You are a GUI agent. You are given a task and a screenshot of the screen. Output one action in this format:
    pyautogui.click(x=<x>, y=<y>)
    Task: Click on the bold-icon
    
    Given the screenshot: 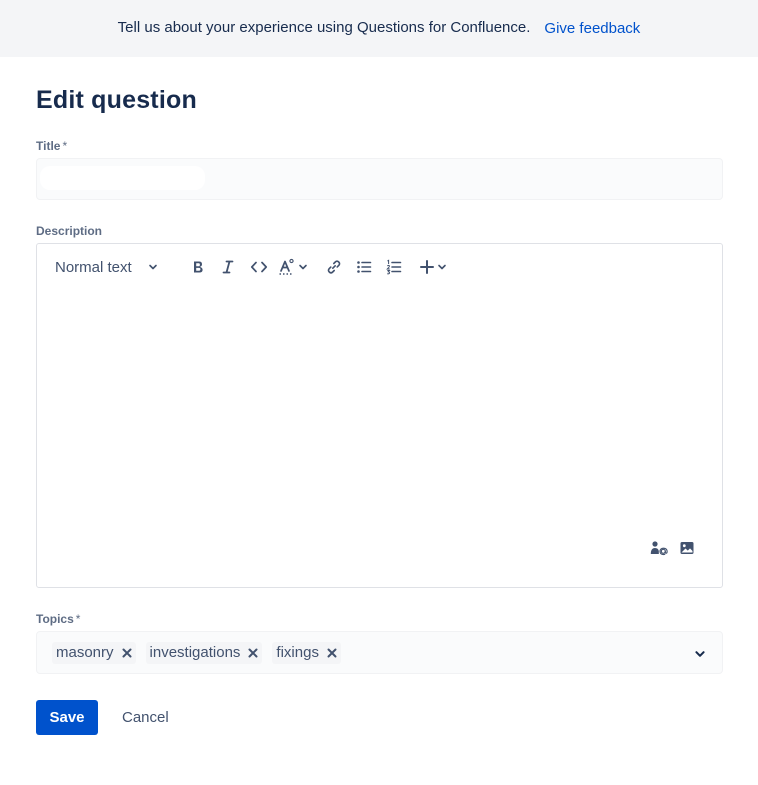 What is the action you would take?
    pyautogui.click(x=198, y=267)
    